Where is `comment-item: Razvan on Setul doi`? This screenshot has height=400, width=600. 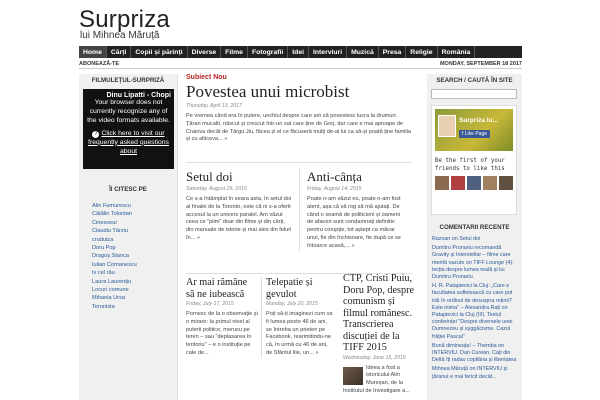 comment-item: Razvan on Setul doi is located at coordinates (474, 239).